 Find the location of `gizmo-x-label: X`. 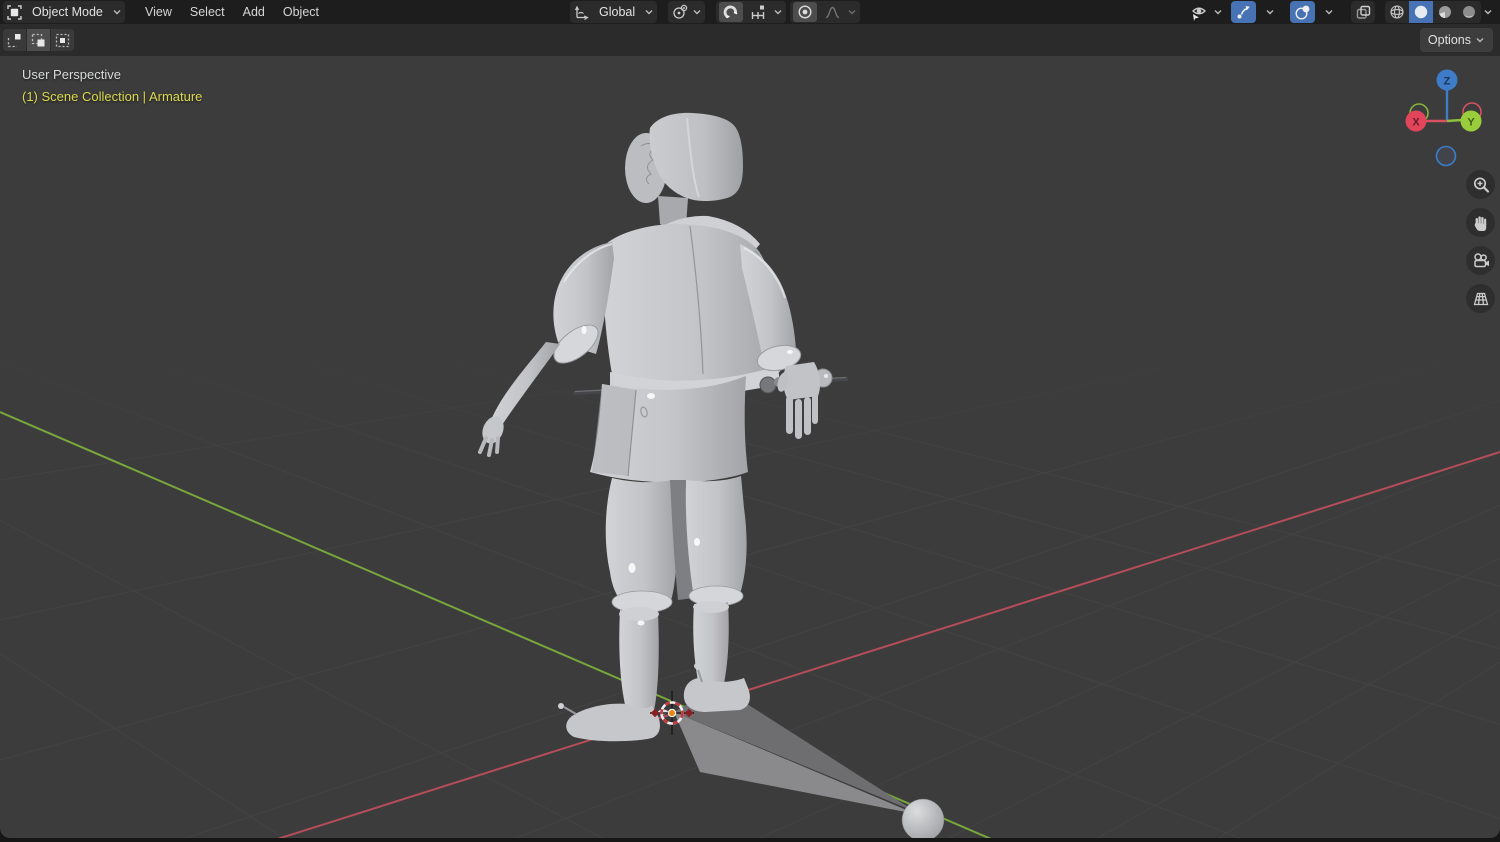

gizmo-x-label: X is located at coordinates (1416, 123).